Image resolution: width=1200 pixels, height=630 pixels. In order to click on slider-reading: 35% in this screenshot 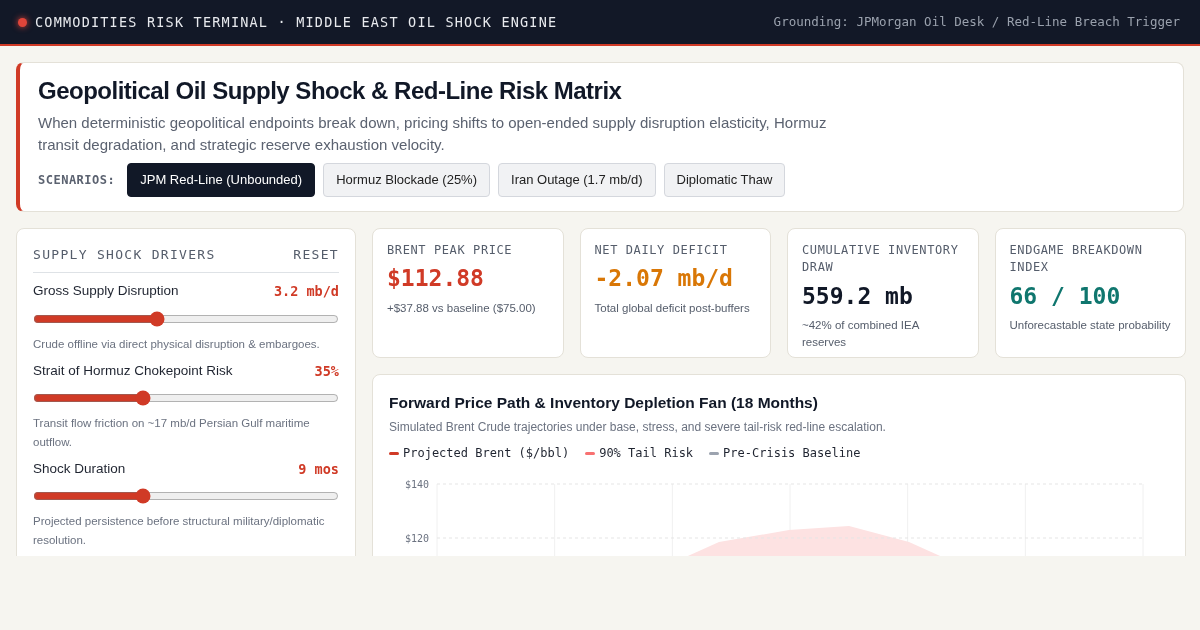, I will do `click(326, 371)`.